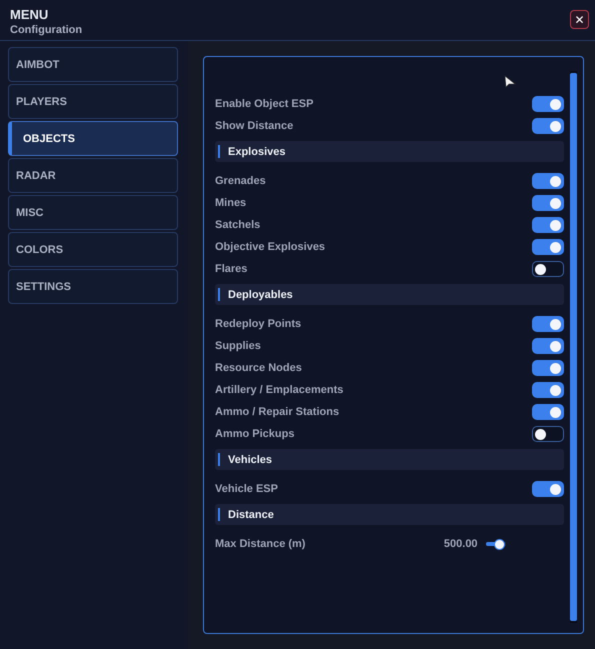 The height and width of the screenshot is (649, 595). I want to click on section-title: Explosives, so click(257, 152).